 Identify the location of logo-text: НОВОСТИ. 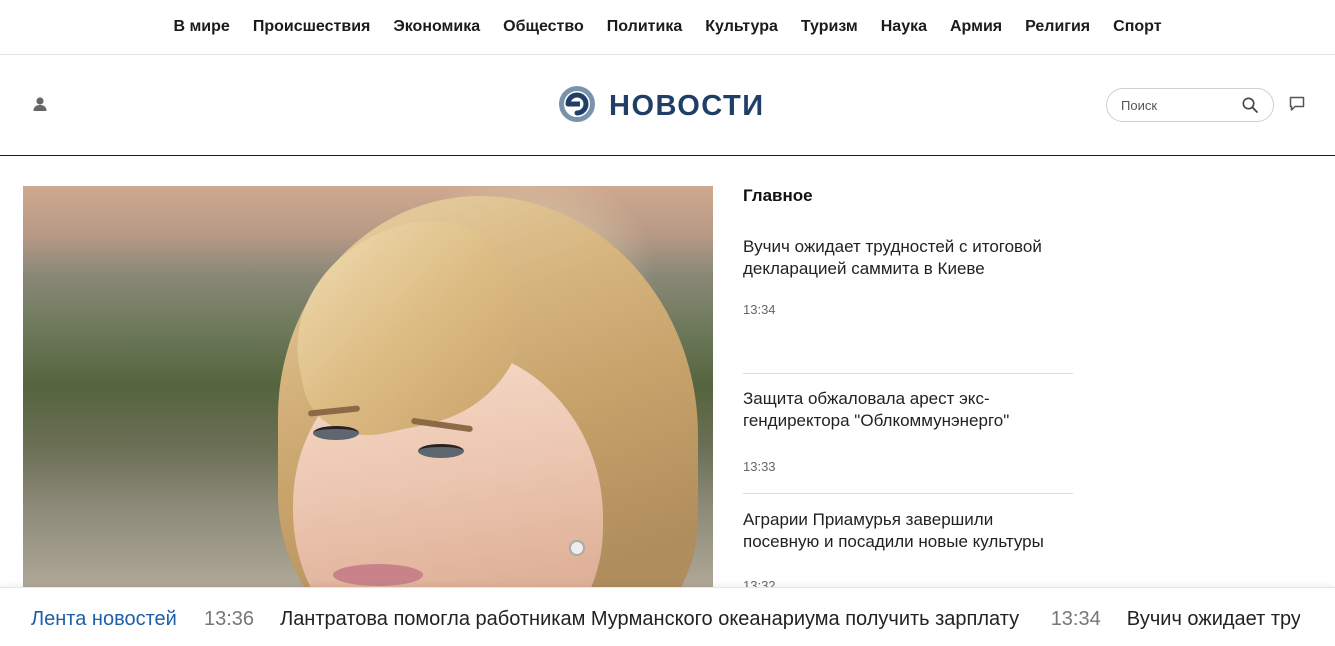
(687, 105).